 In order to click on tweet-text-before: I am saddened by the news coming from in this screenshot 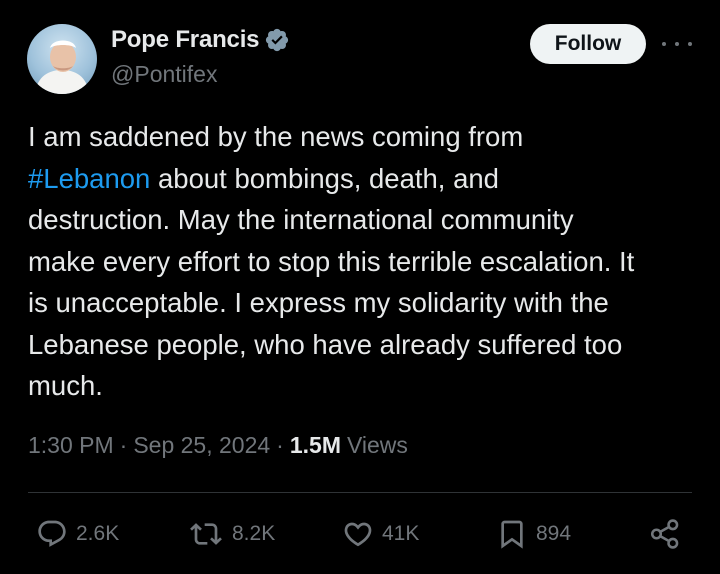, I will do `click(276, 136)`.